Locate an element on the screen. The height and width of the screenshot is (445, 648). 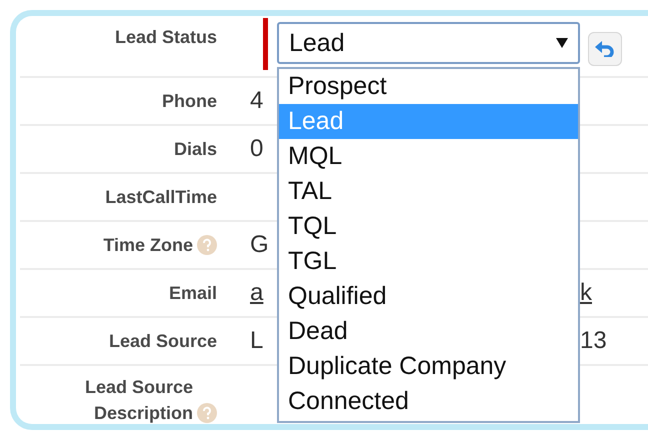
dropdown-option: TAL is located at coordinates (428, 191).